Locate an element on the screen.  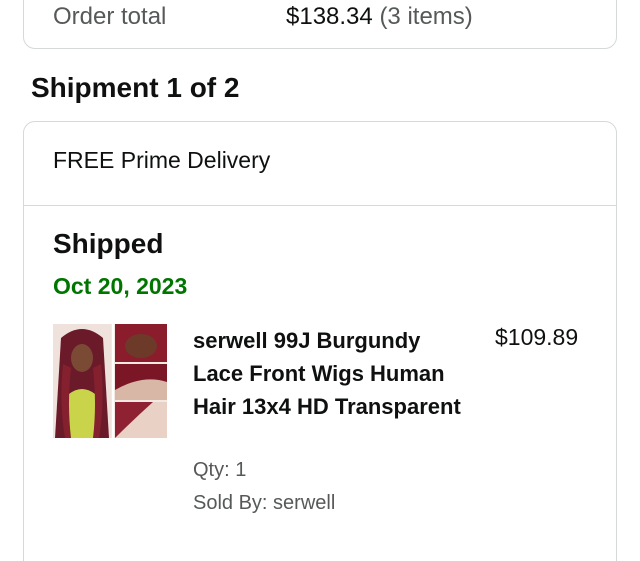
product-quantity: Qty: 1 is located at coordinates (220, 470).